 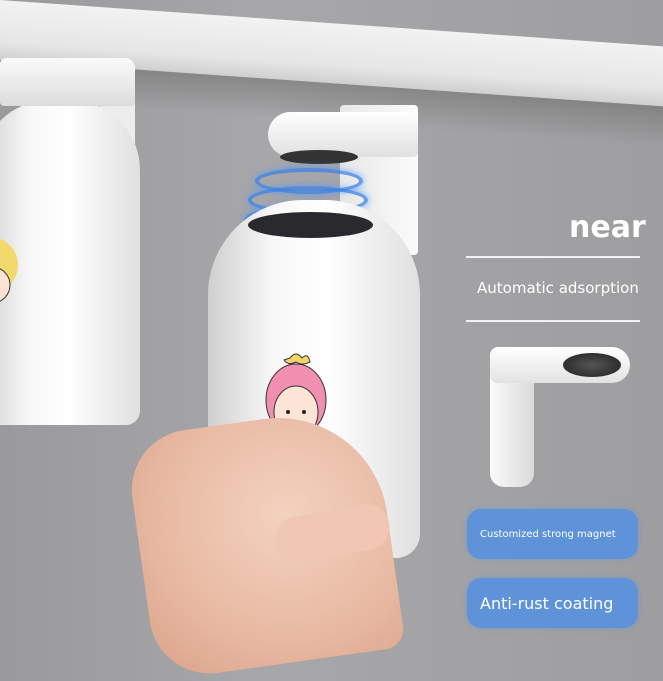 I want to click on left-cup, so click(x=70, y=262).